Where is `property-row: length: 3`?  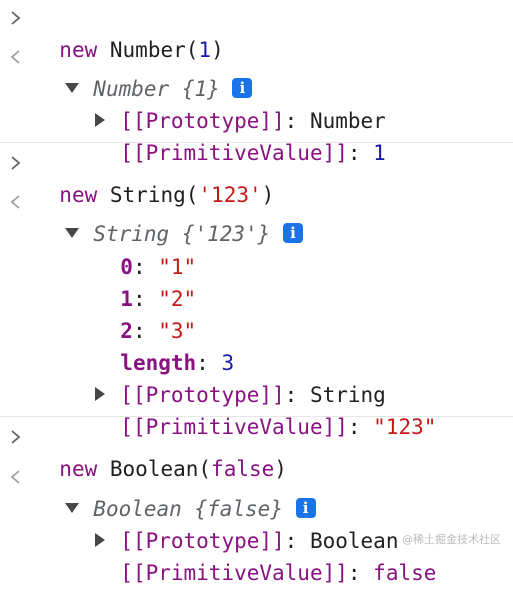 property-row: length: 3 is located at coordinates (177, 363).